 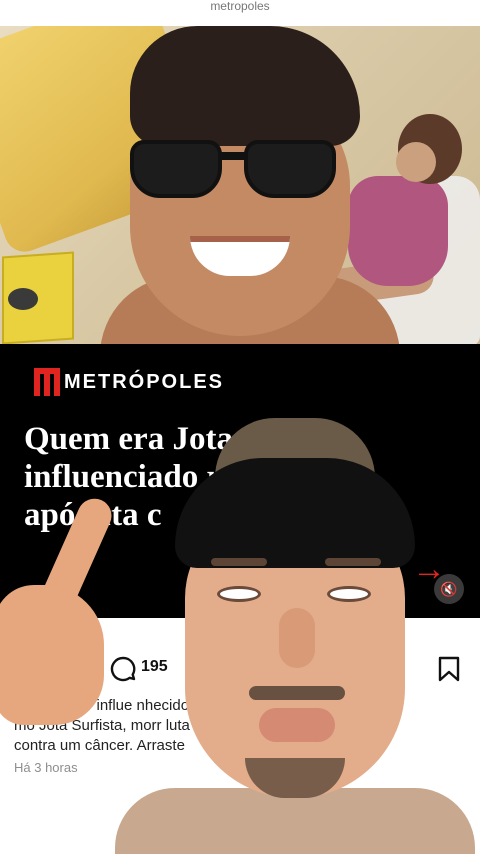 I want to click on comment-count: 195, so click(x=154, y=666).